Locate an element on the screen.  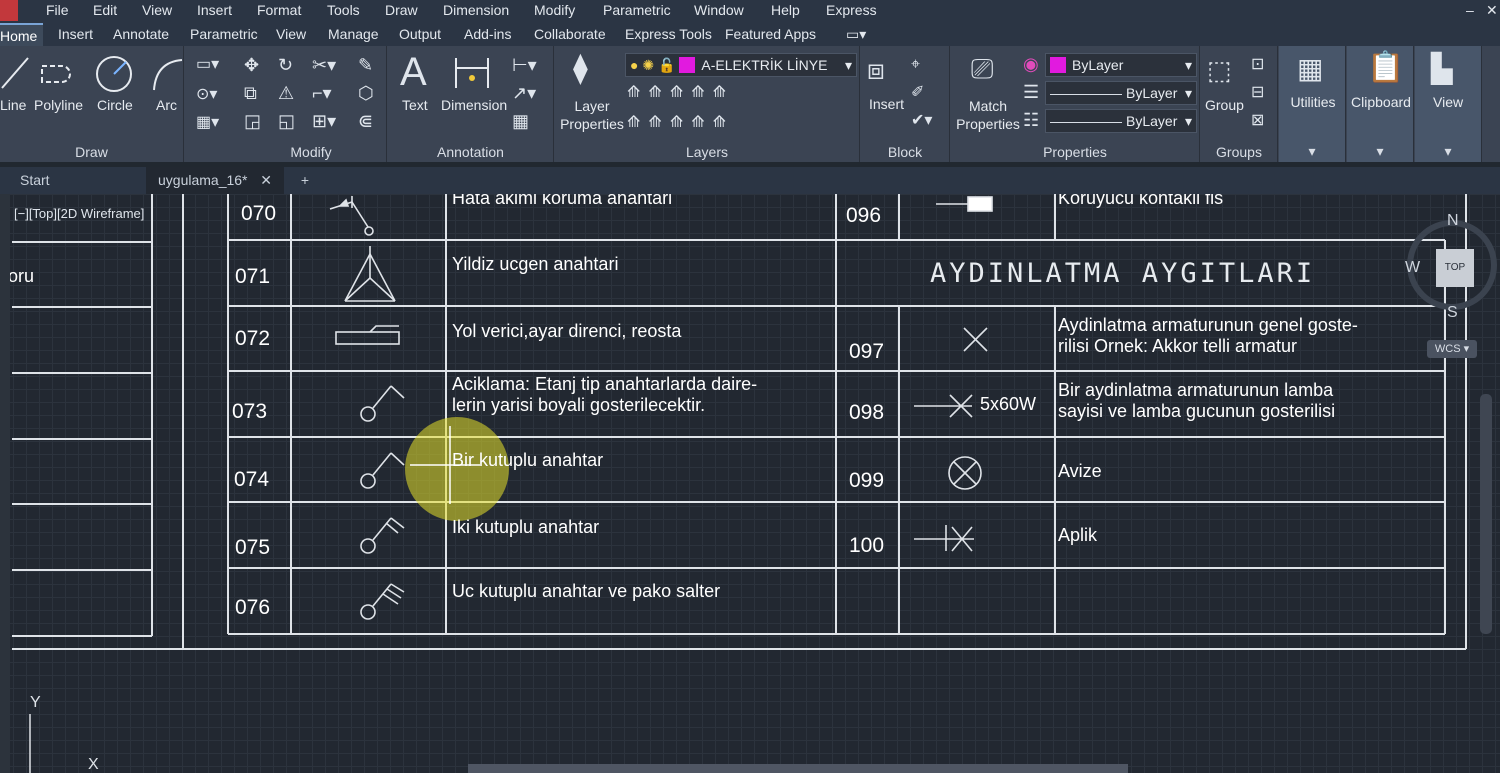
group-select-icon: ⊠ is located at coordinates (1257, 121).